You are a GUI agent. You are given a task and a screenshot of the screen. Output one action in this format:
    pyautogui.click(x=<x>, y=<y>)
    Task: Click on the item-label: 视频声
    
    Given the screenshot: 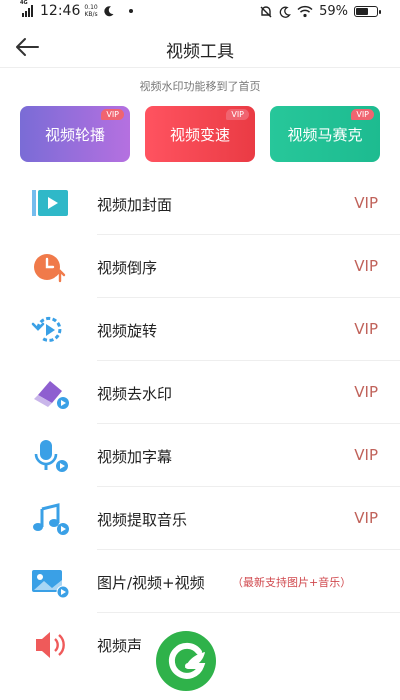 What is the action you would take?
    pyautogui.click(x=120, y=646)
    